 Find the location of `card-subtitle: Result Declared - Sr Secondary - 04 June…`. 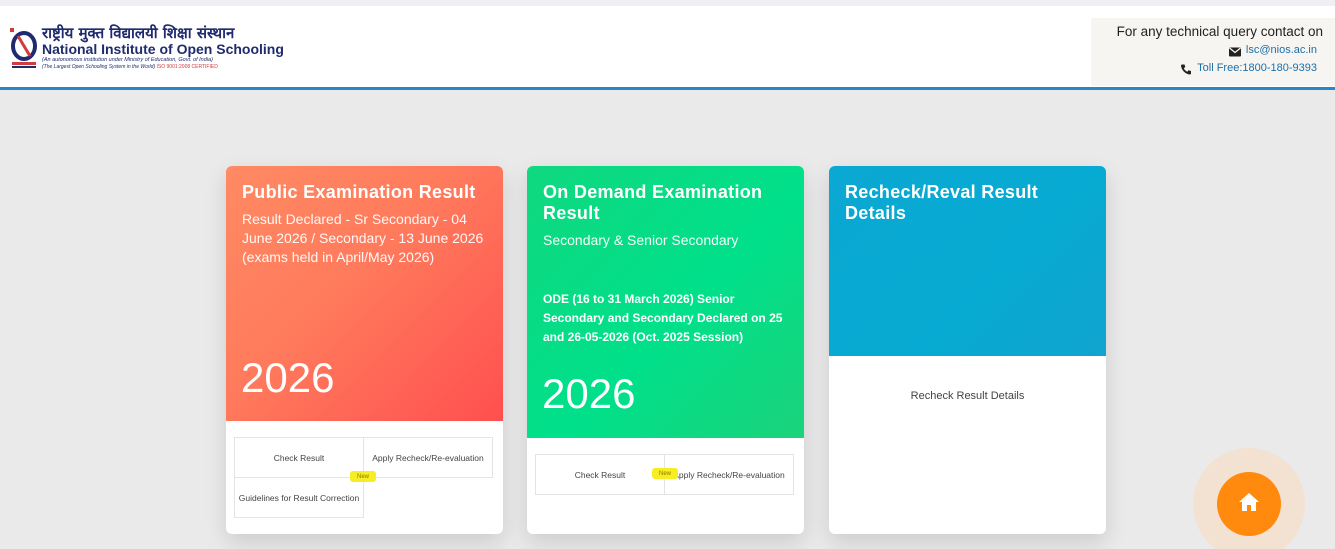

card-subtitle: Result Declared - Sr Secondary - 04 June… is located at coordinates (363, 238).